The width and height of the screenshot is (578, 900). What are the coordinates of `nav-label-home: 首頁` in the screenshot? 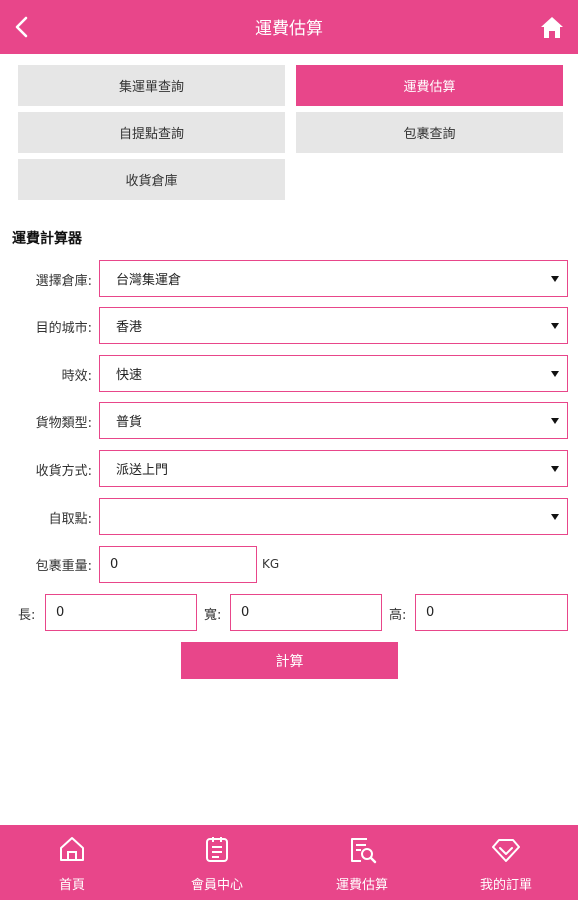 It's located at (71, 885).